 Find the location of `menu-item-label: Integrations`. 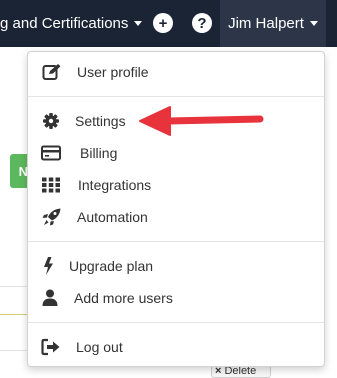

menu-item-label: Integrations is located at coordinates (115, 185).